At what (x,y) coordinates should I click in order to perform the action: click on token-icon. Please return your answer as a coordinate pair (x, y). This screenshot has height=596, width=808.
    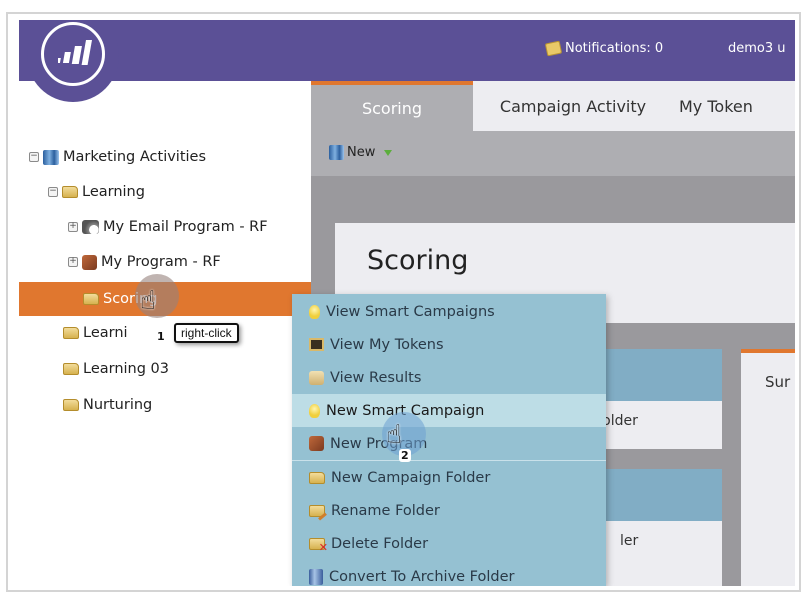
    Looking at the image, I should click on (316, 344).